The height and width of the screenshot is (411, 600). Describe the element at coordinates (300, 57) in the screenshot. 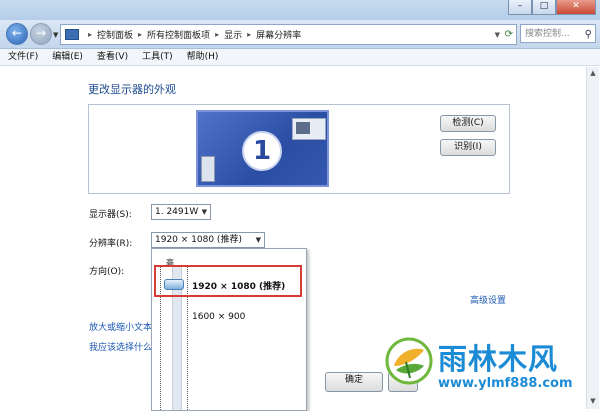

I see `menu-bar: 文件(F) 编辑(E) 查看(V) 工具(T) 帮助(H)` at that location.